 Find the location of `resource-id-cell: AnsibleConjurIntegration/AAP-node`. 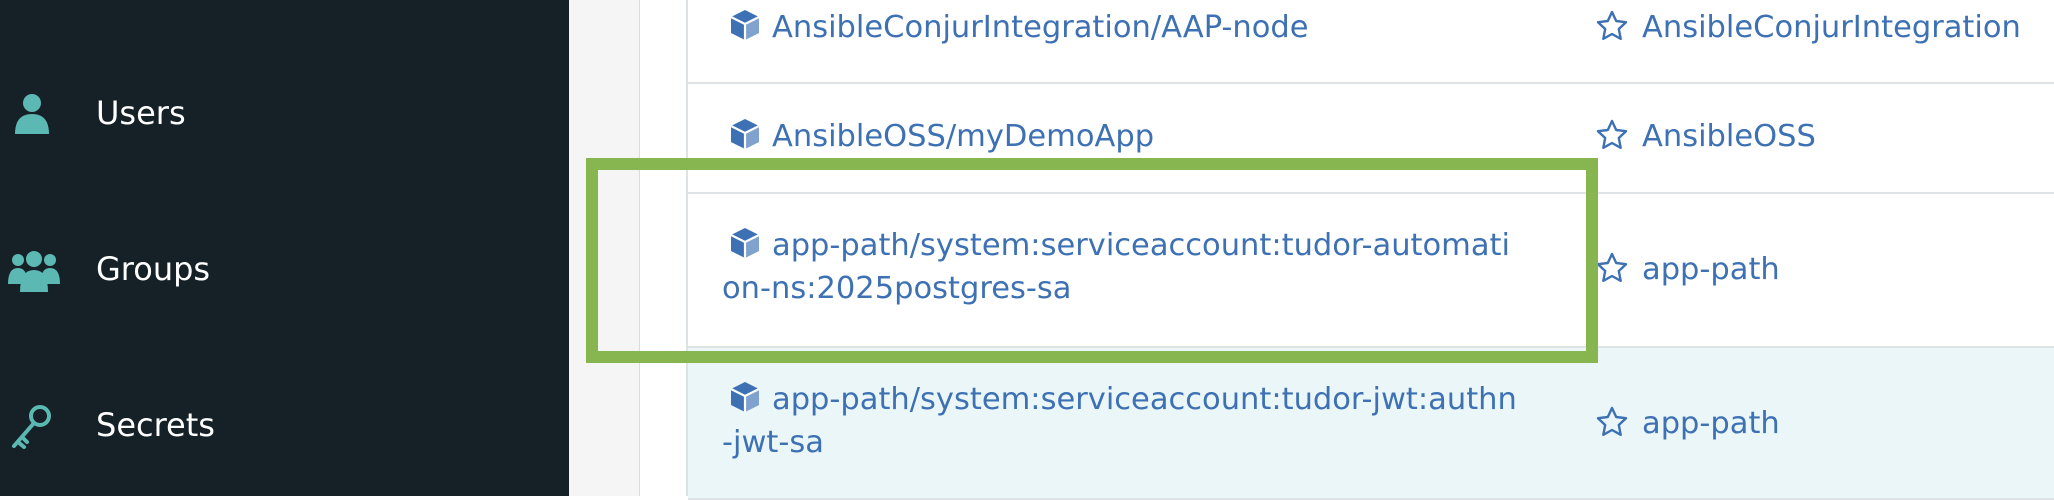

resource-id-cell: AnsibleConjurIntegration/AAP-node is located at coordinates (1122, 27).